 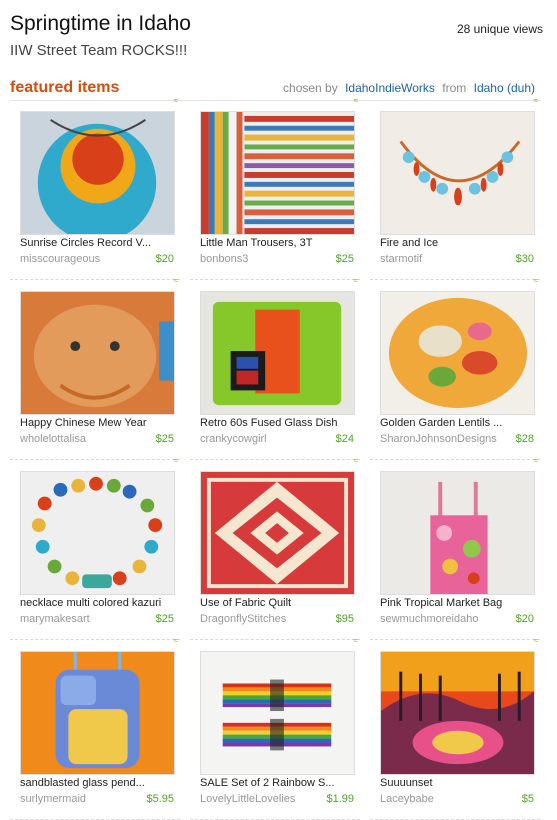 What do you see at coordinates (401, 259) in the screenshot?
I see `item-seller: starmotif` at bounding box center [401, 259].